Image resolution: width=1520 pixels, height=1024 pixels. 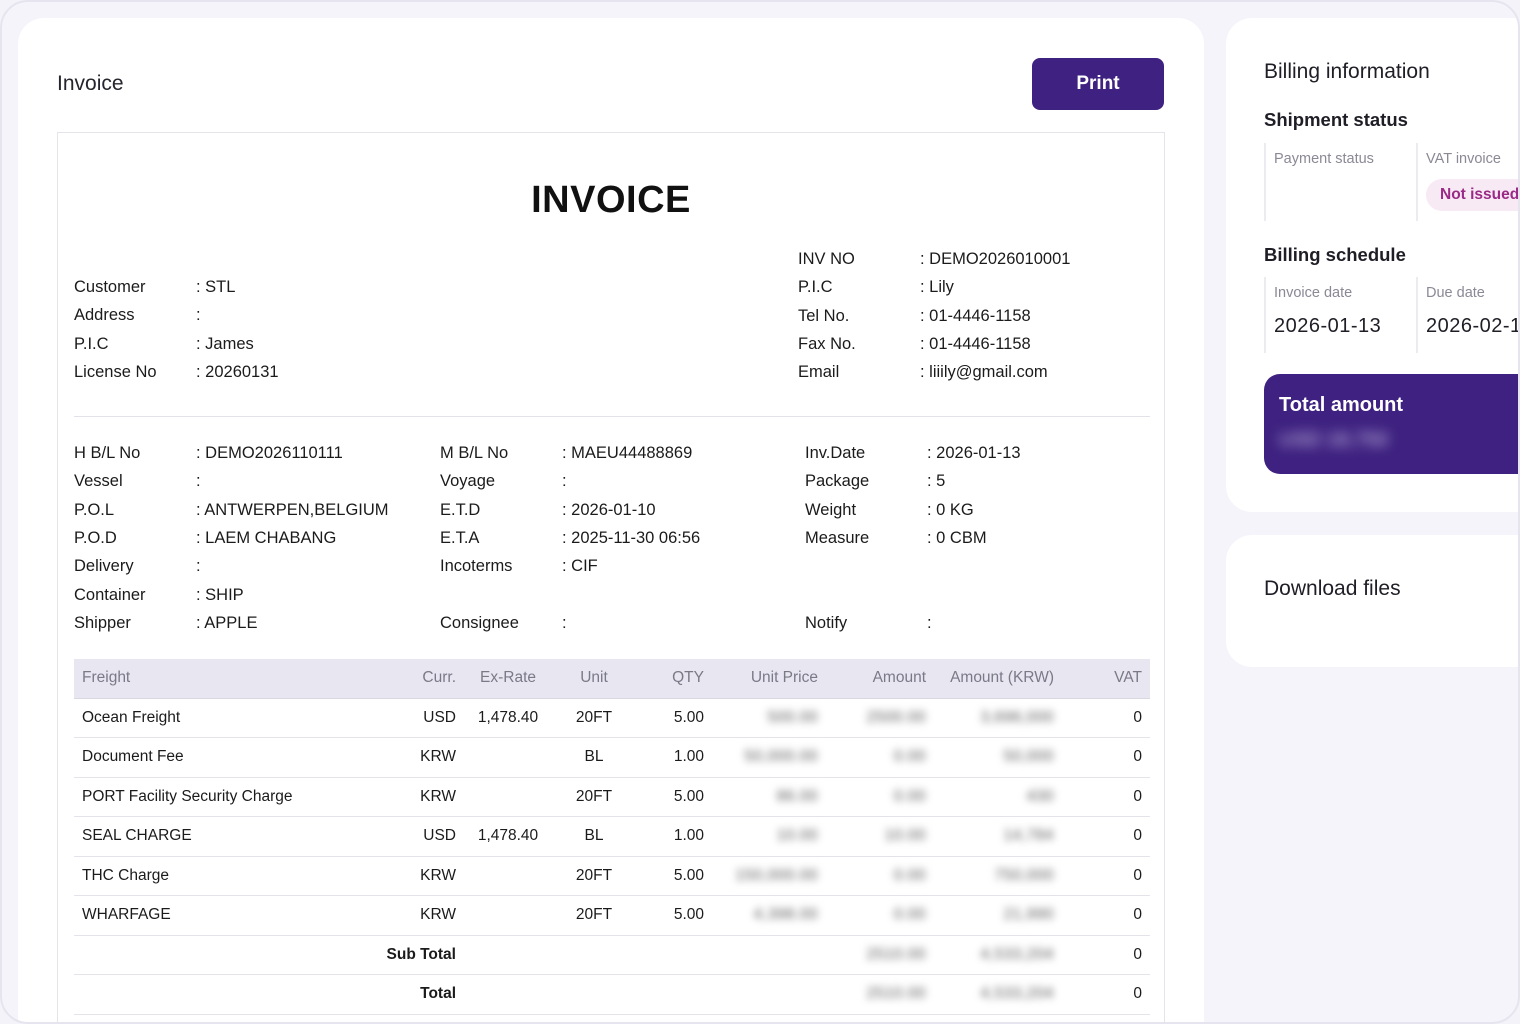 What do you see at coordinates (797, 796) in the screenshot?
I see `masked-value: 86.00` at bounding box center [797, 796].